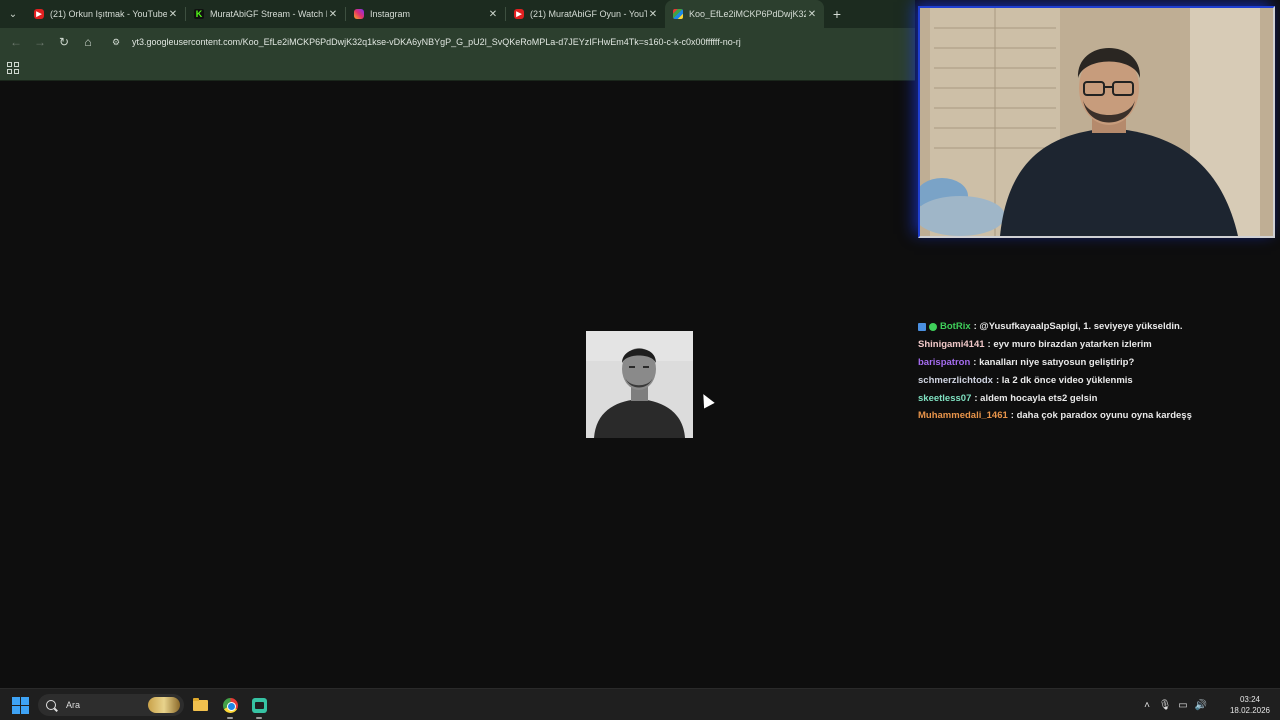  Describe the element at coordinates (73, 705) in the screenshot. I see `search-placeholder: Ara` at that location.